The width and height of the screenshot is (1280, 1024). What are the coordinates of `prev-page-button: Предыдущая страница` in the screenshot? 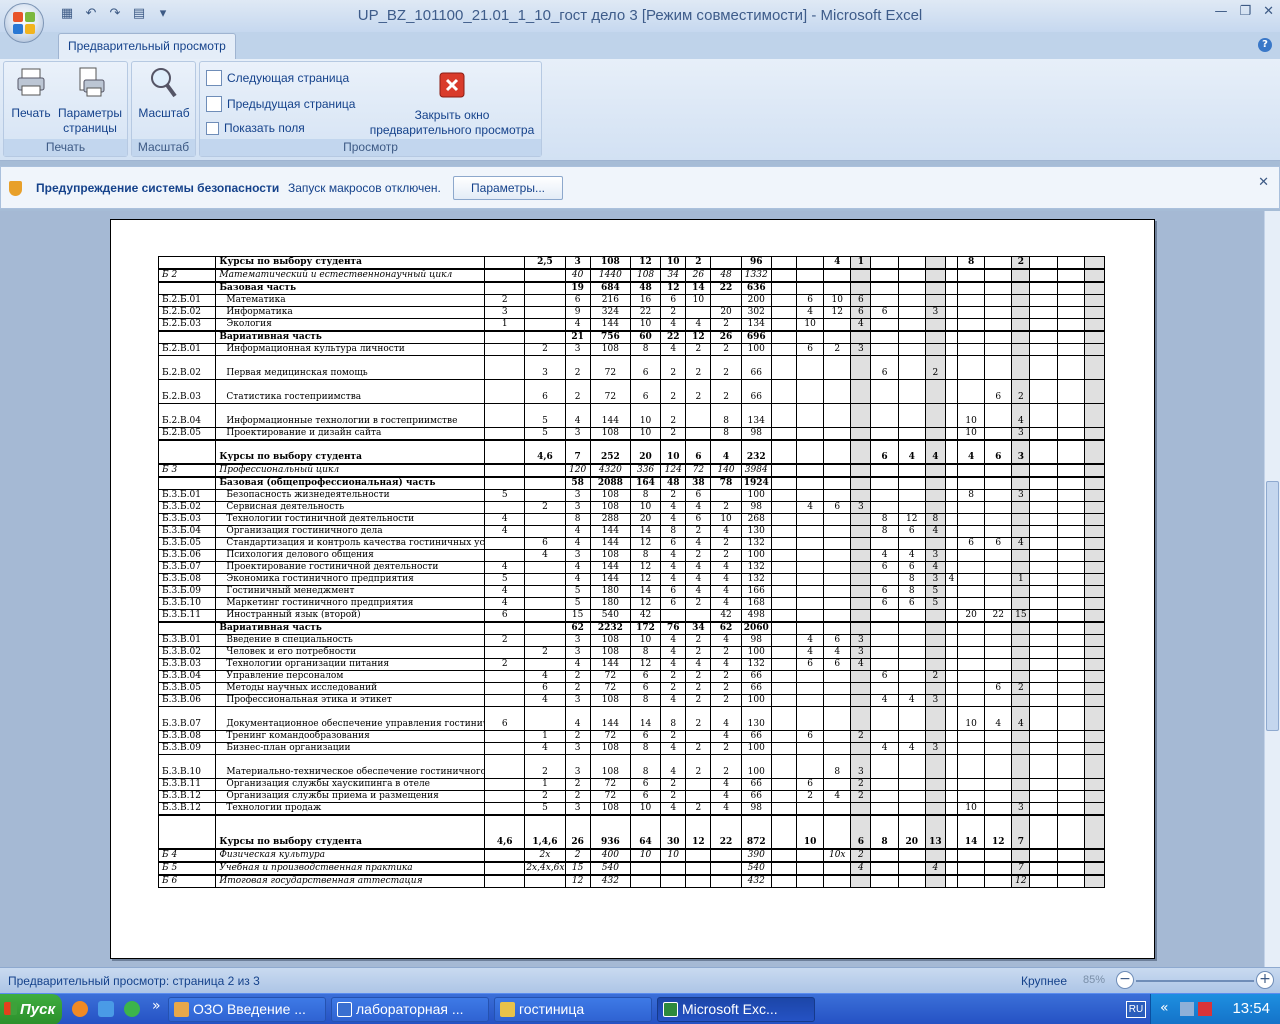 It's located at (280, 104).